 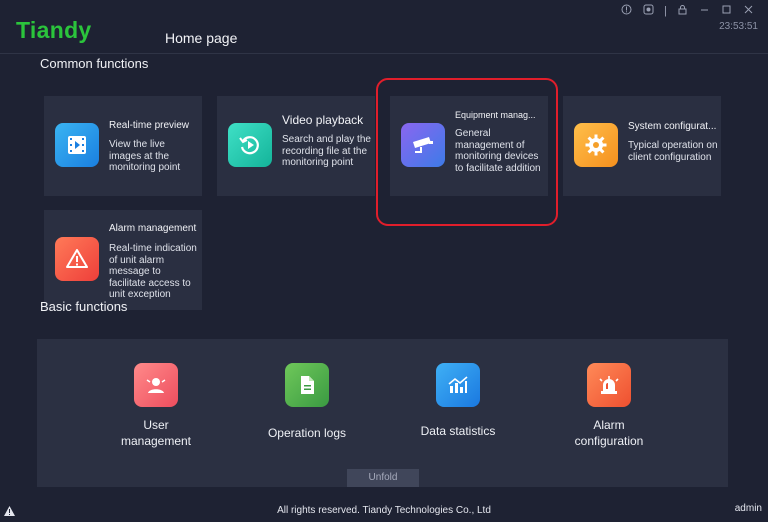 I want to click on maximize-icon, so click(x=726, y=11).